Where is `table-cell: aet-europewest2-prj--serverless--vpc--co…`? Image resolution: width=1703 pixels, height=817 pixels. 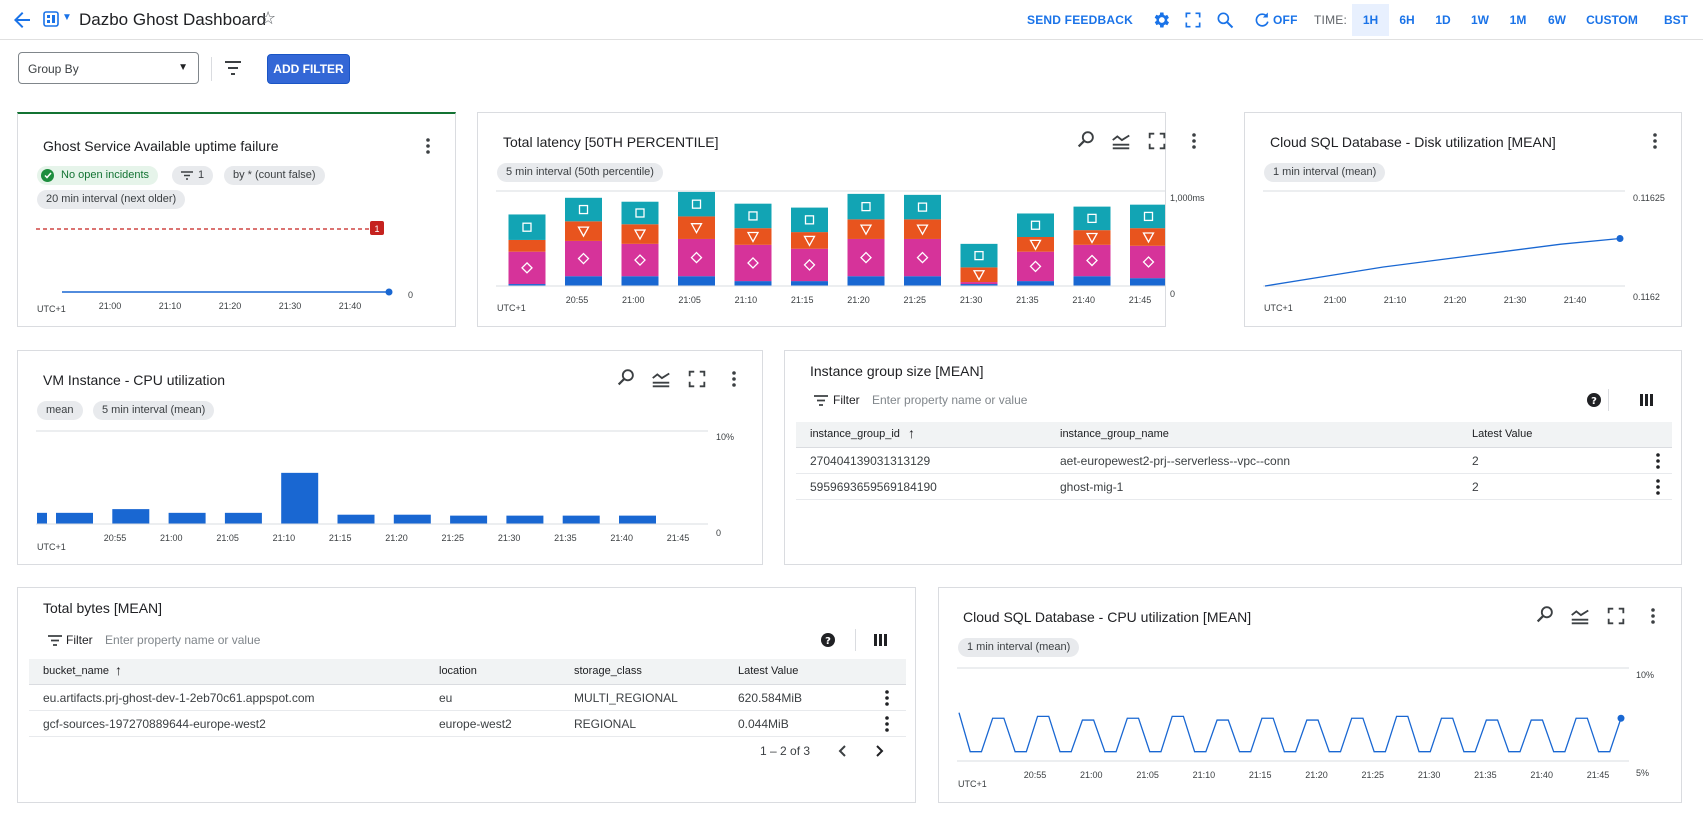 table-cell: aet-europewest2-prj--serverless--vpc--co… is located at coordinates (1175, 461).